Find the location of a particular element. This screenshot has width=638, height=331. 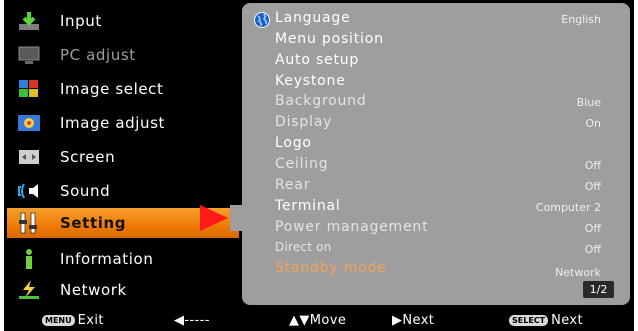

setting-row-language: Language English is located at coordinates (436, 19).